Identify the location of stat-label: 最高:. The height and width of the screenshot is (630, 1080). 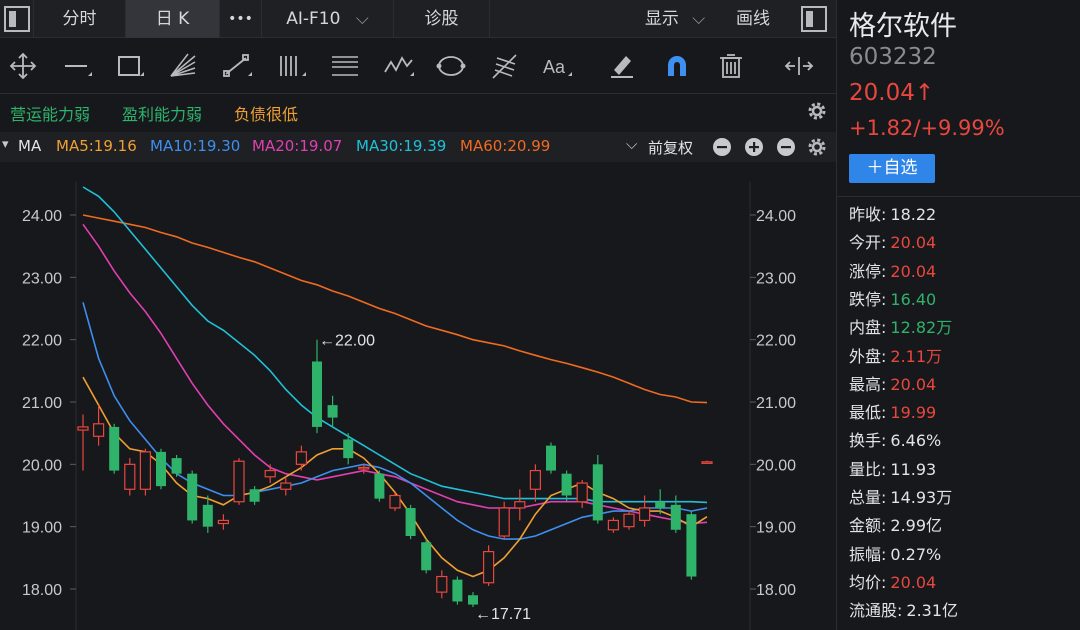
(868, 384).